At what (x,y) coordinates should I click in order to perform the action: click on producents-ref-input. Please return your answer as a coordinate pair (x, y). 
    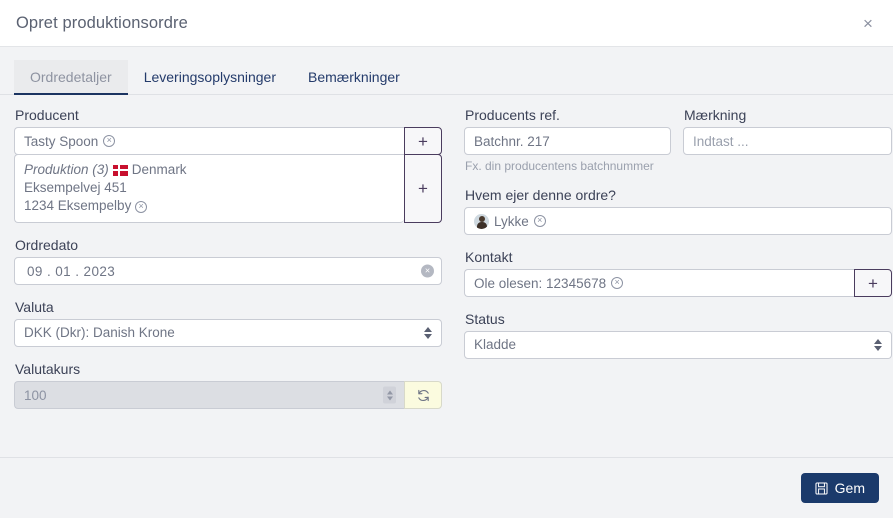
    Looking at the image, I should click on (567, 141).